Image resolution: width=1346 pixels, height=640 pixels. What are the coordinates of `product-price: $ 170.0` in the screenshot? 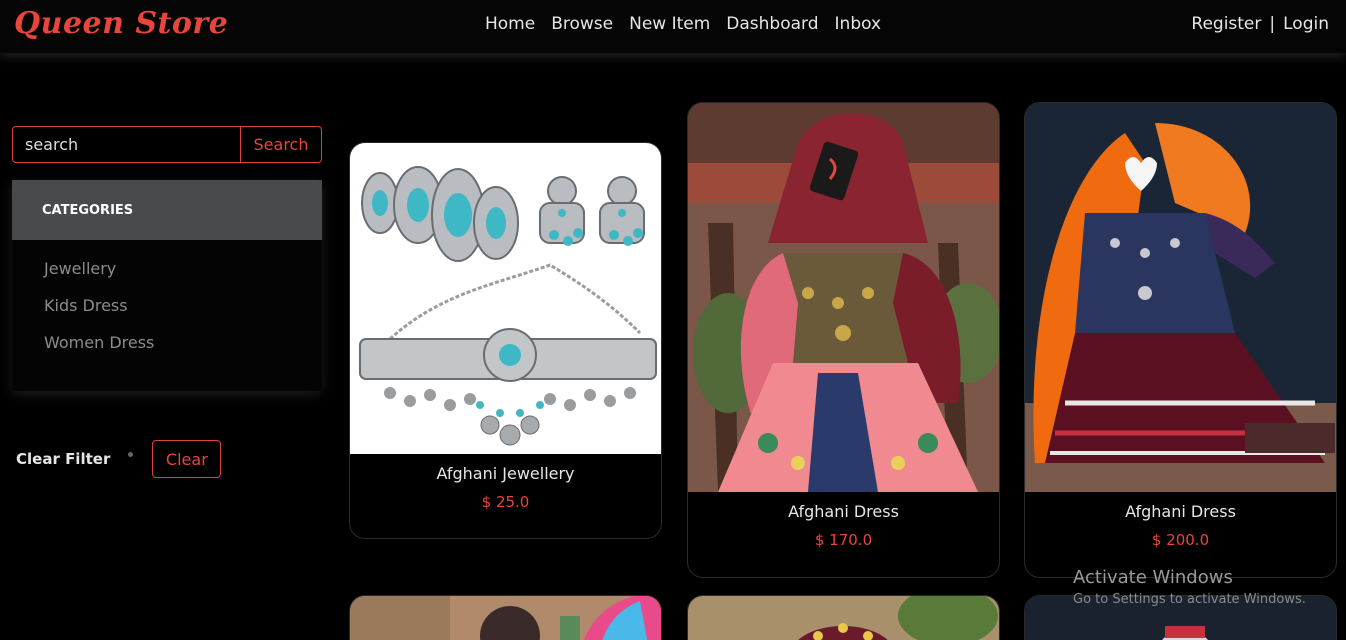 It's located at (843, 540).